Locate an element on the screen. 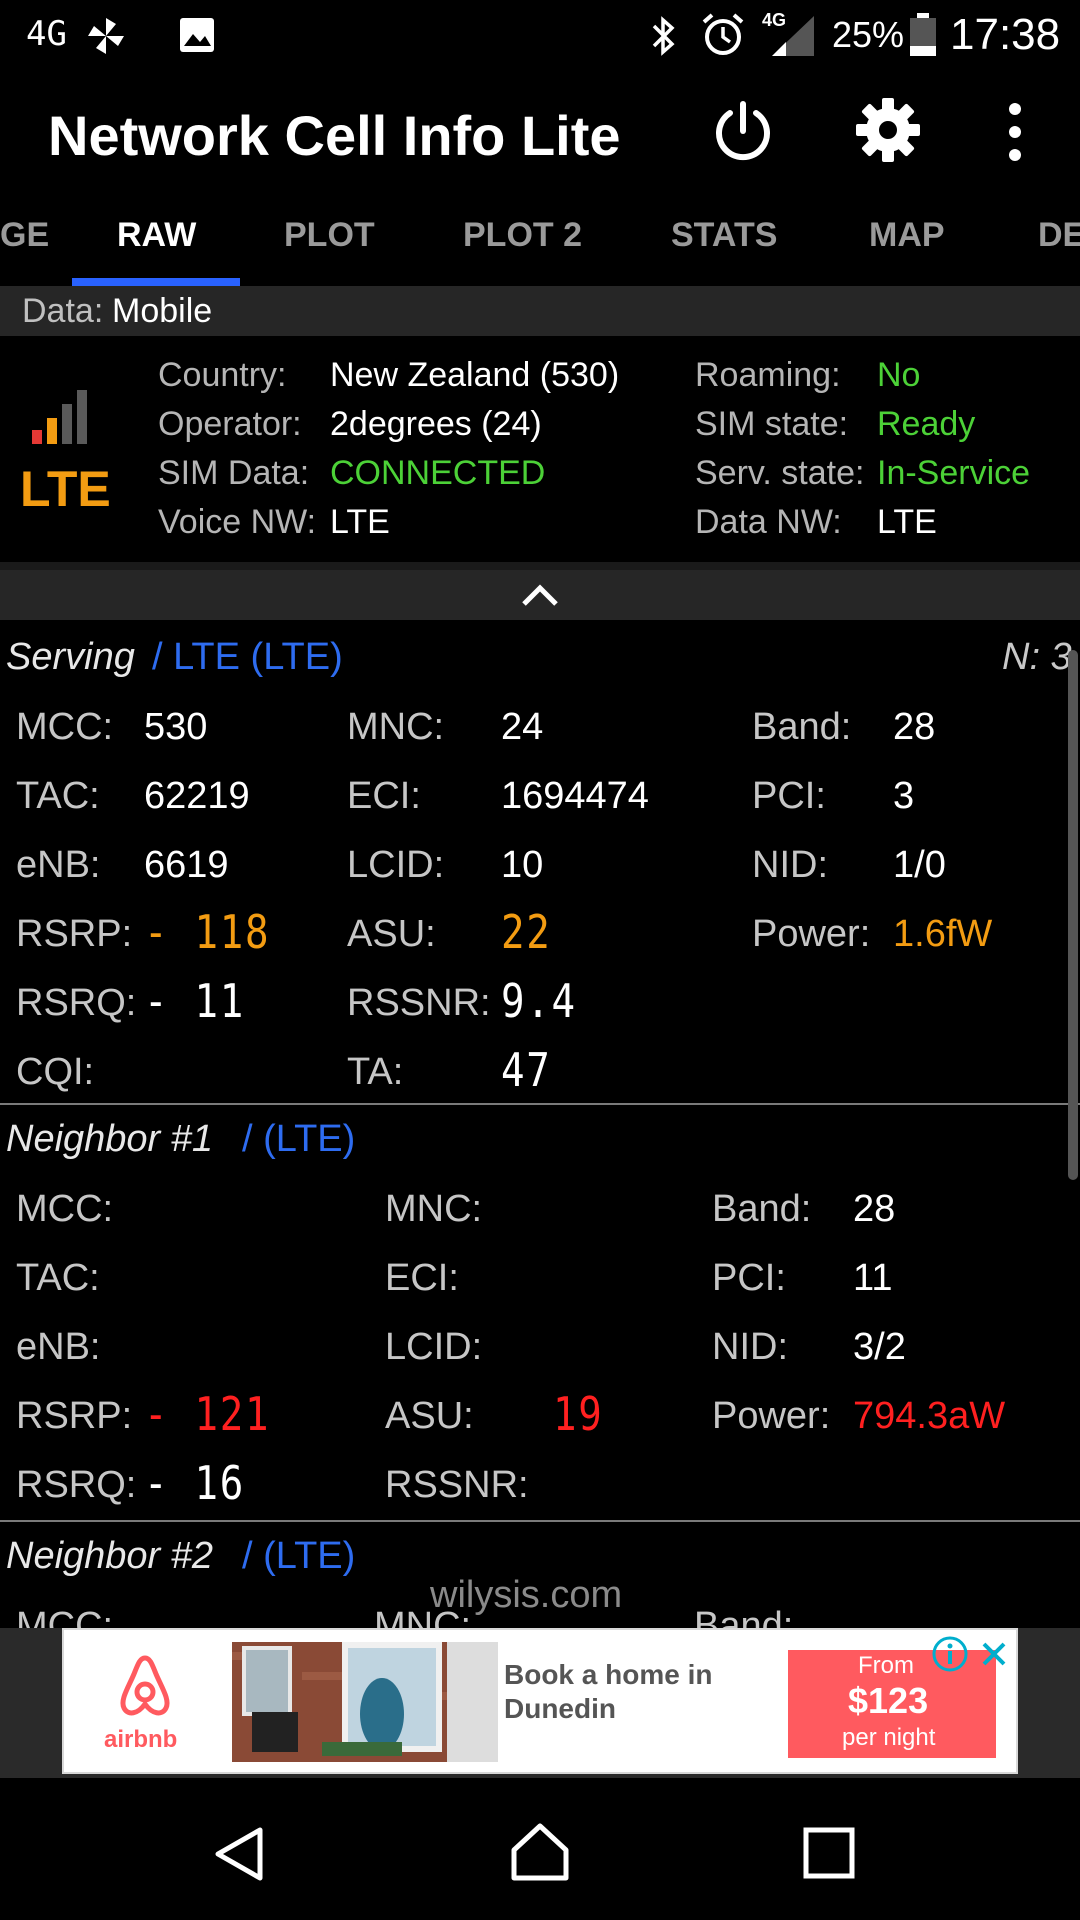  data-nw-label: Data NW: is located at coordinates (768, 522).